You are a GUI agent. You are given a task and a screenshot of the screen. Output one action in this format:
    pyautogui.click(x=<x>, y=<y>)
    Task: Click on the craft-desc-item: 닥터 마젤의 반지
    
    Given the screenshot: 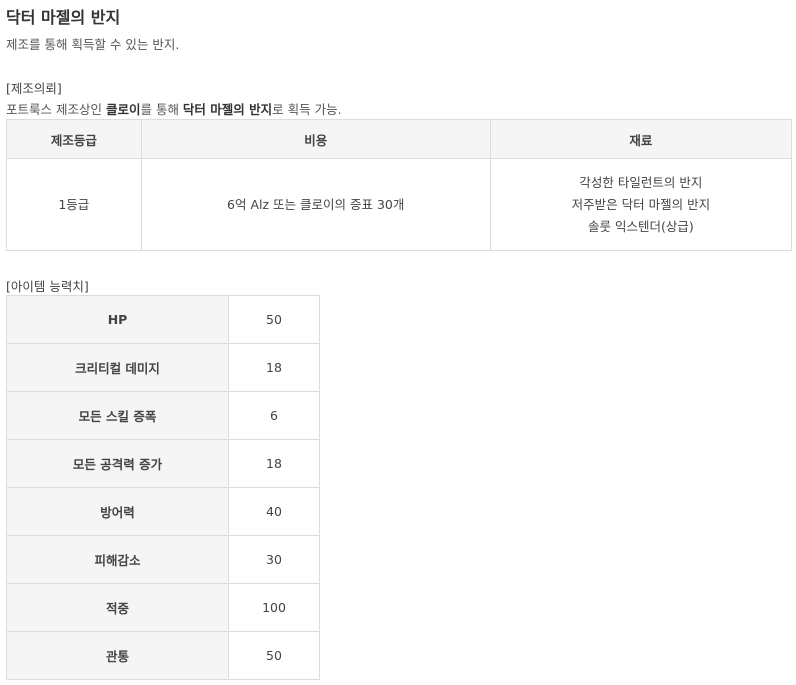 What is the action you would take?
    pyautogui.click(x=227, y=109)
    